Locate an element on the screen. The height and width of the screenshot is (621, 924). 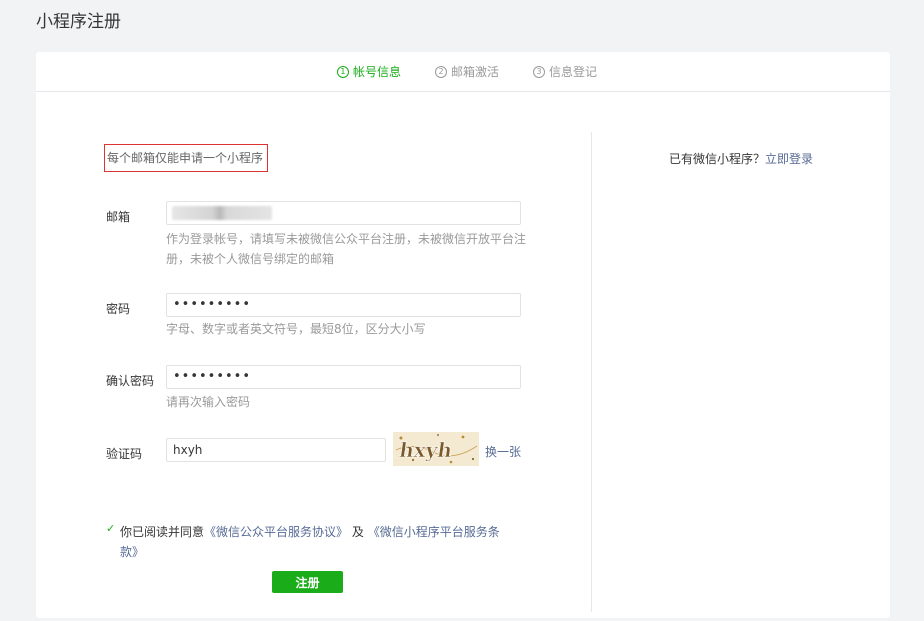
confirm-password-input: ••••••••• is located at coordinates (343, 377).